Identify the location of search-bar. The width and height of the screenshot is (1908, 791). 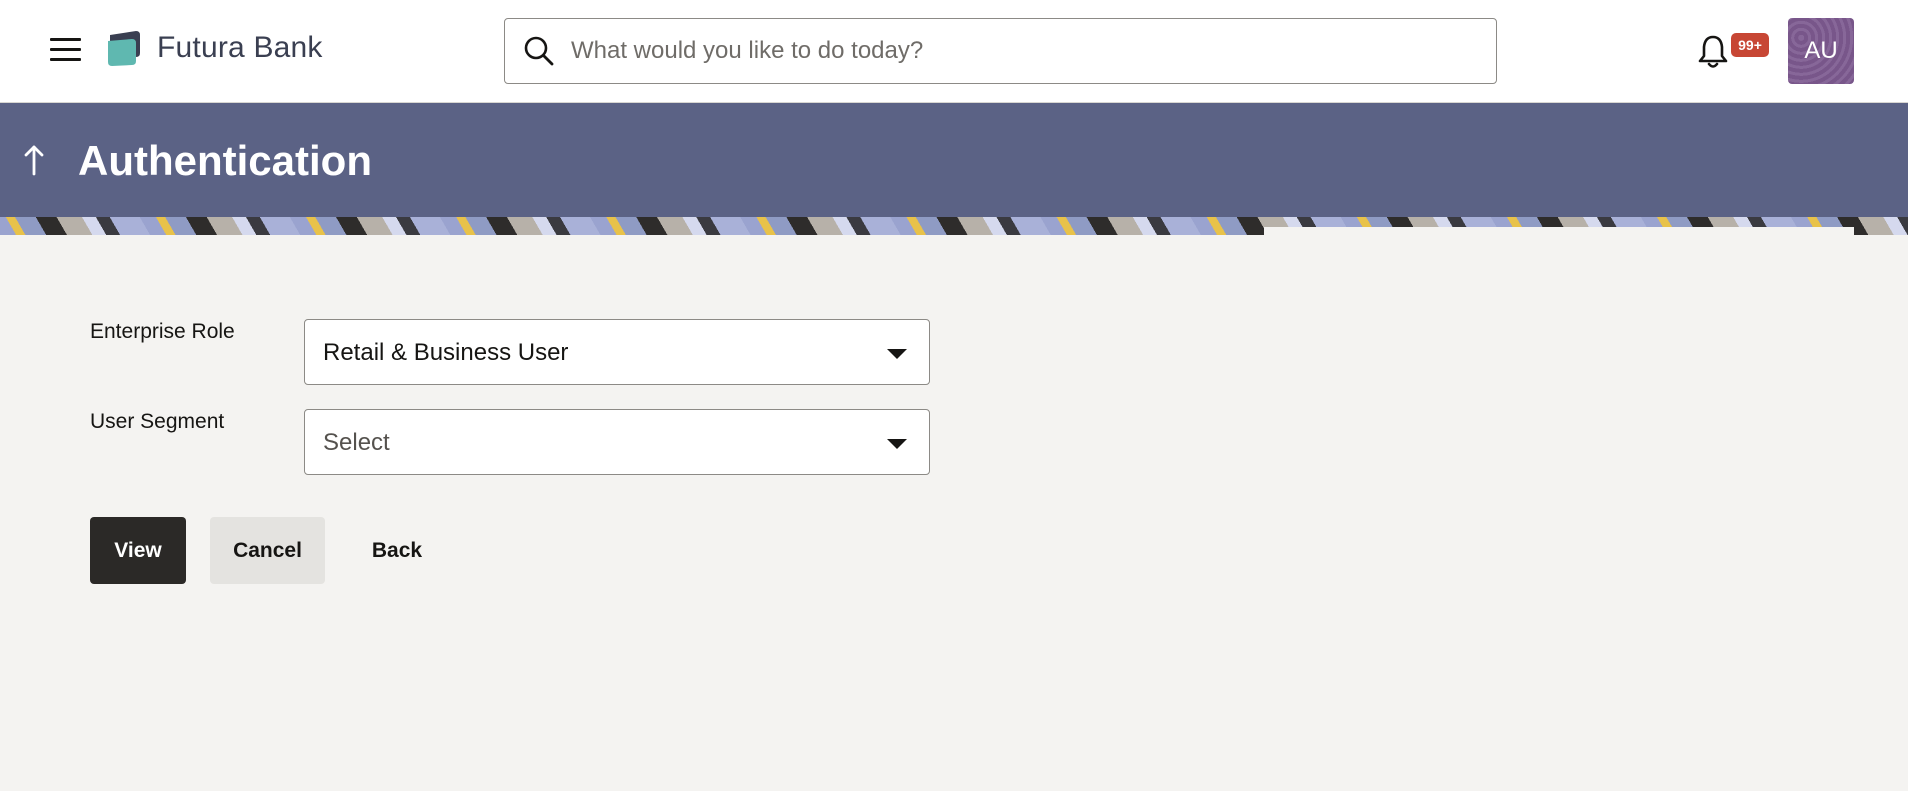
(1000, 51).